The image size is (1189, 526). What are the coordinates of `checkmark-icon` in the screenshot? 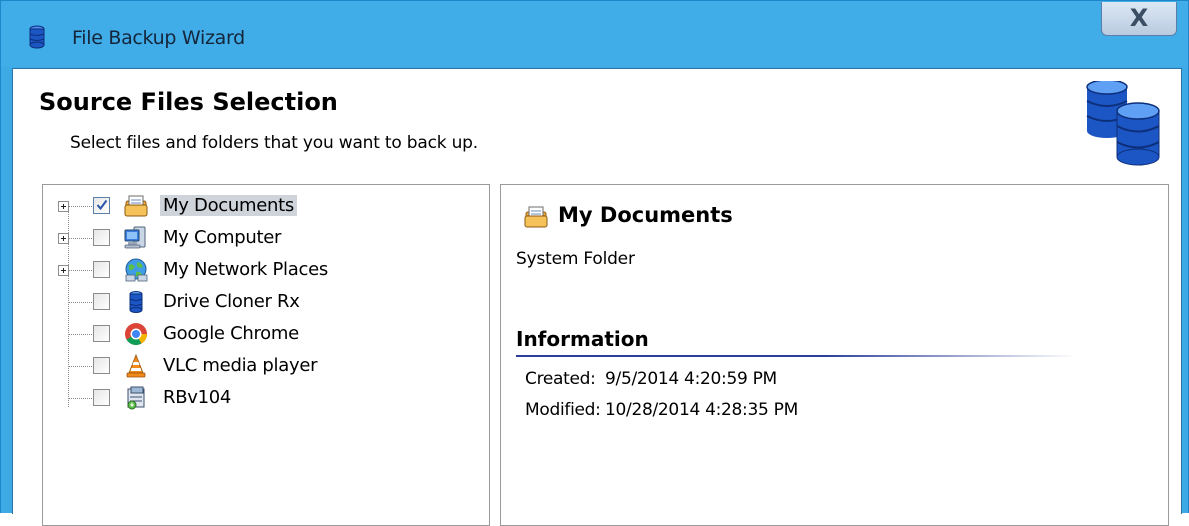 It's located at (102, 205).